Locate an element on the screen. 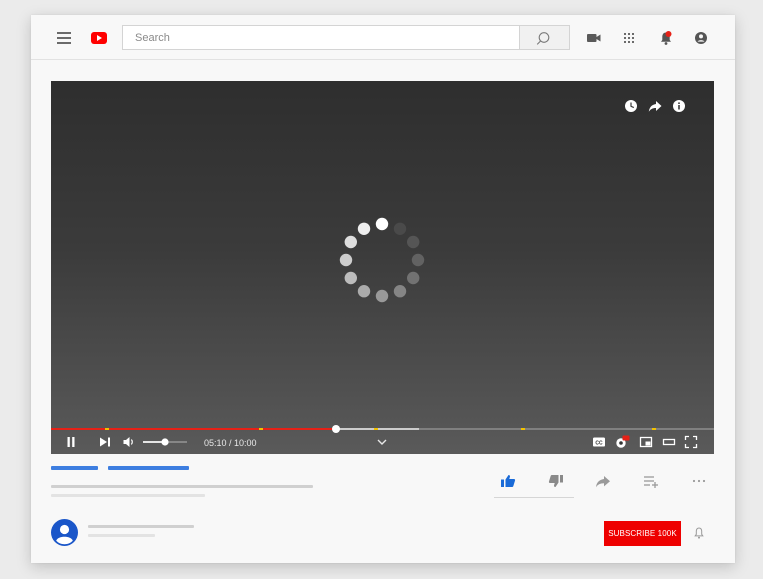  theater-mode-icon is located at coordinates (669, 442).